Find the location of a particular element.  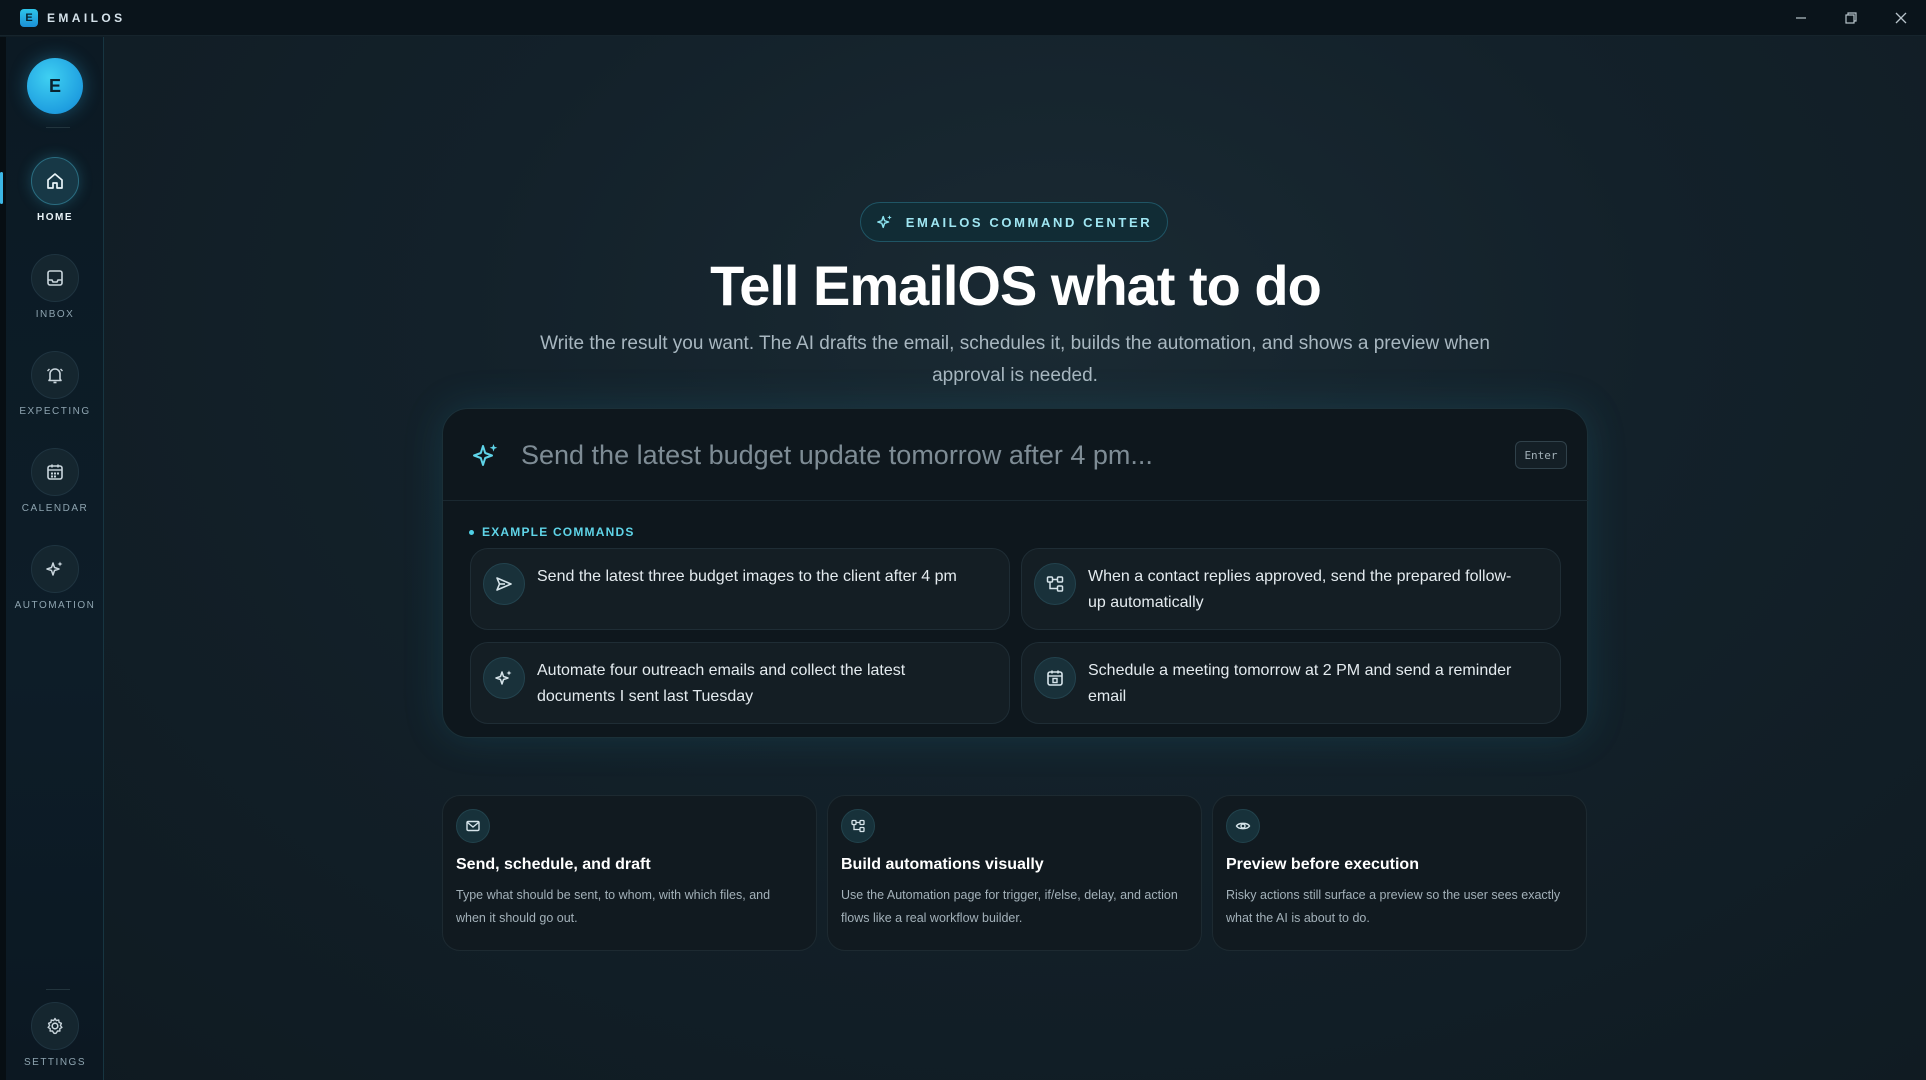

maximize-button is located at coordinates (1851, 18).